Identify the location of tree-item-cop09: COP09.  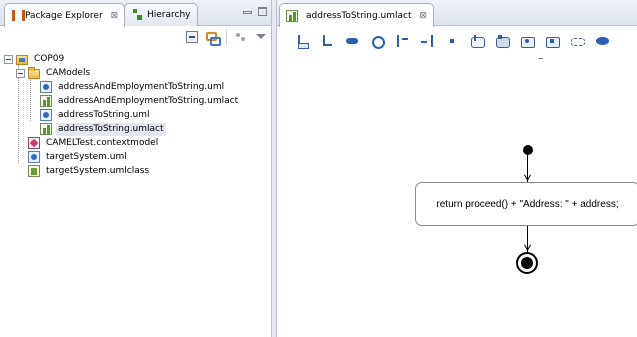
(137, 59).